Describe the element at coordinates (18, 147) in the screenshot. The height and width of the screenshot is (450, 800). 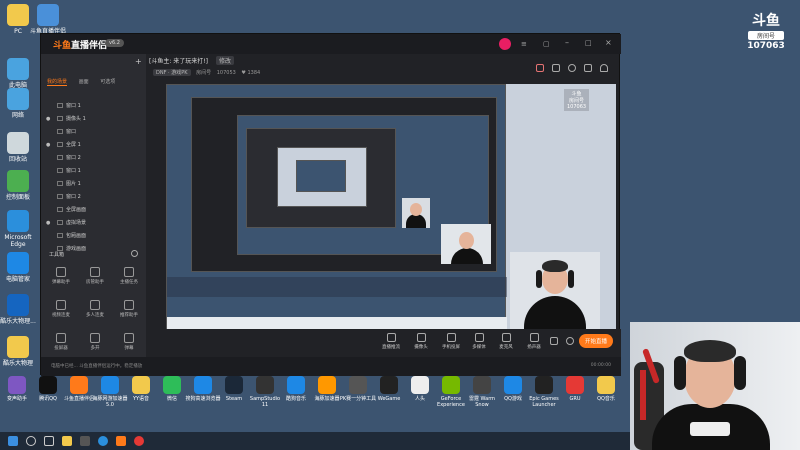
I see `desktop-icon: 回收站` at that location.